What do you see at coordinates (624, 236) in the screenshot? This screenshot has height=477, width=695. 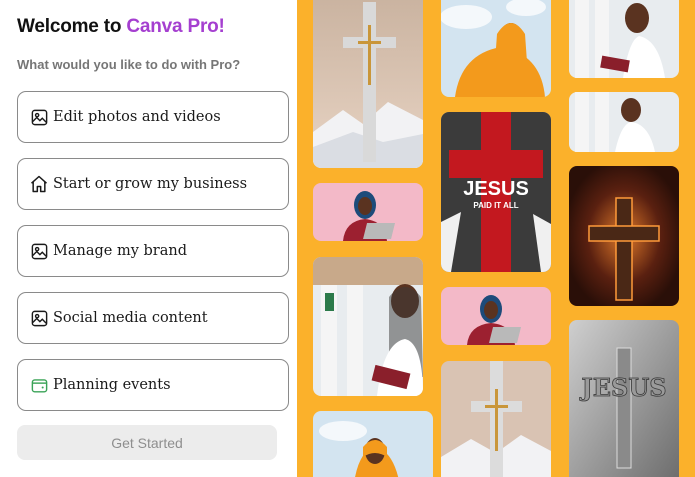 I see `glowing-cross-image` at bounding box center [624, 236].